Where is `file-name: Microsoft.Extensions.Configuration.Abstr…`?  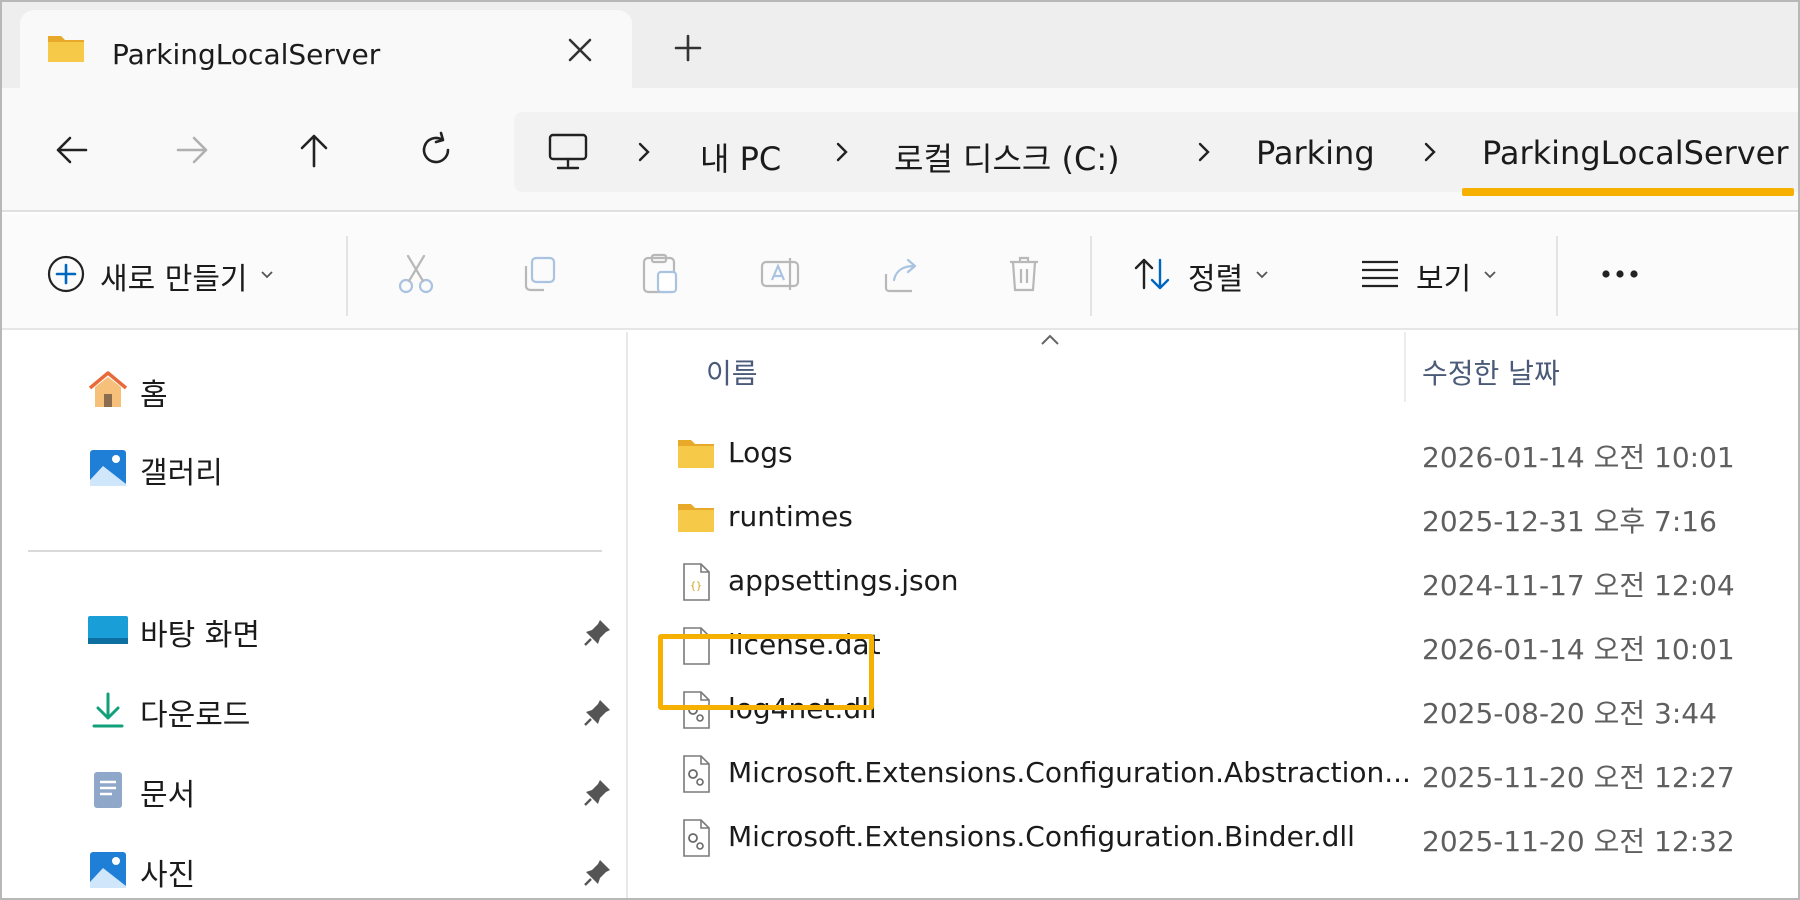
file-name: Microsoft.Extensions.Configuration.Abstr… is located at coordinates (1069, 772).